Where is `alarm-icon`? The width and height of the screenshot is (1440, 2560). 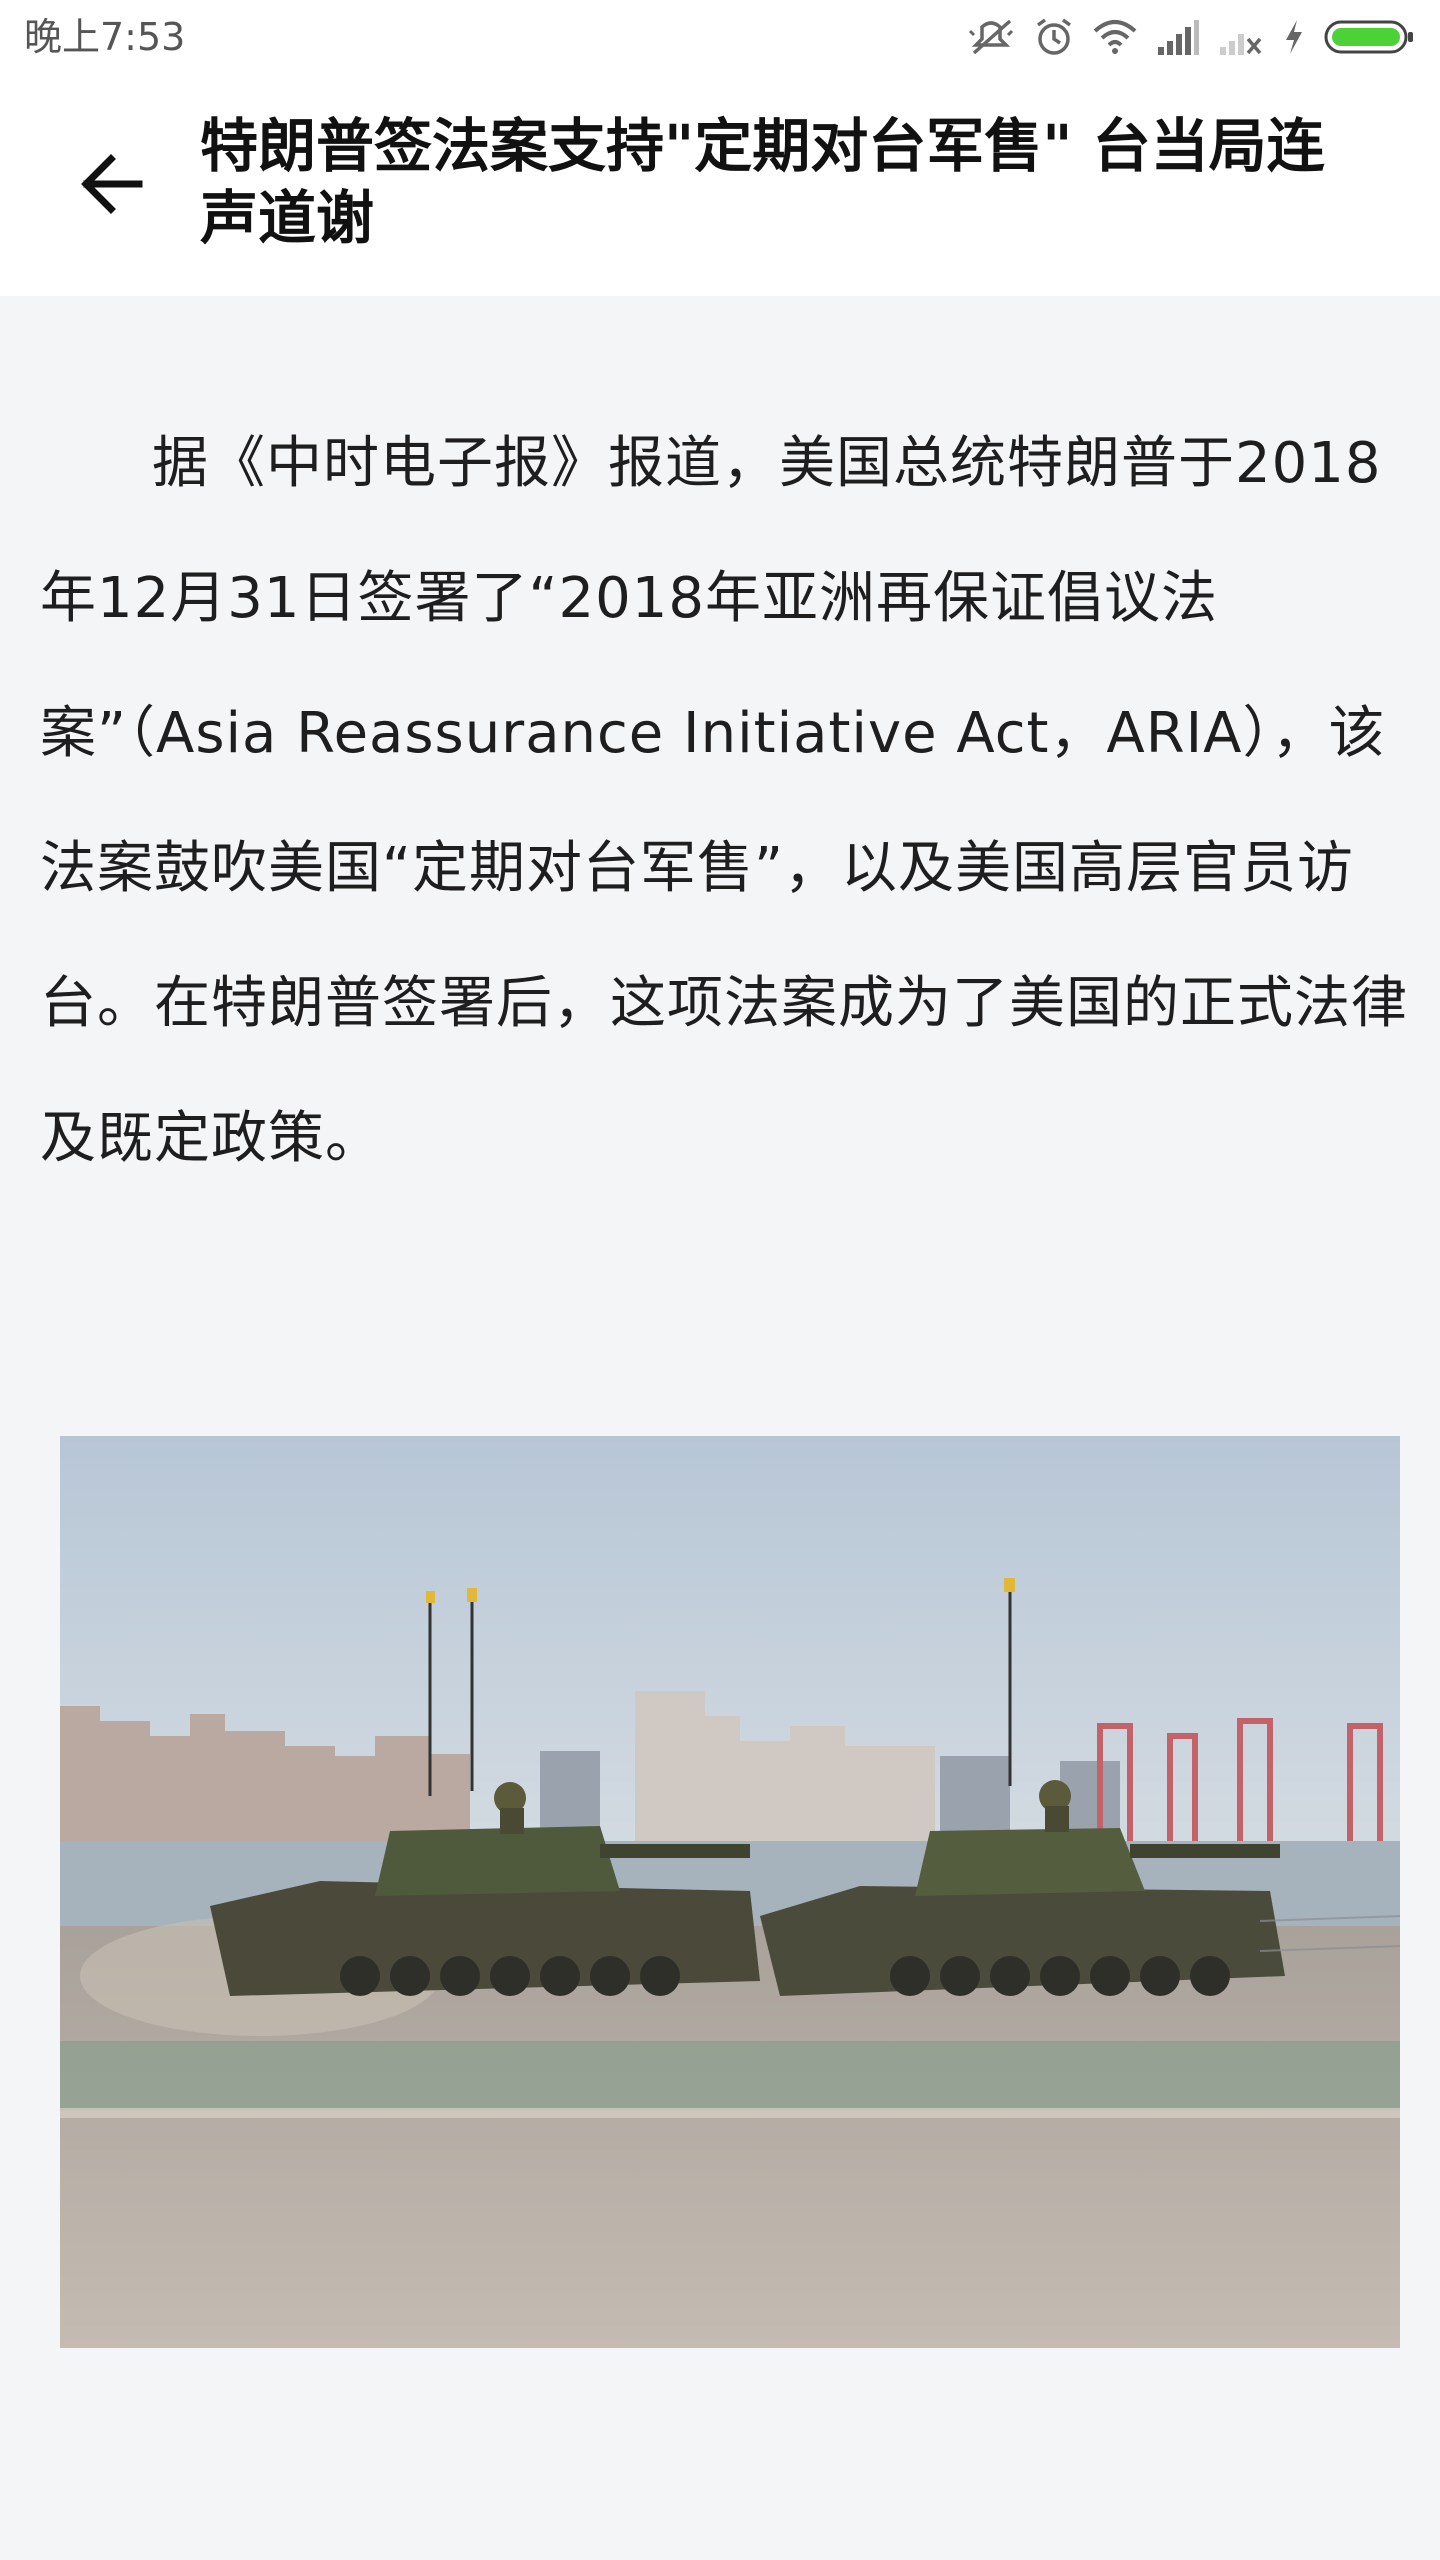
alarm-icon is located at coordinates (1054, 37).